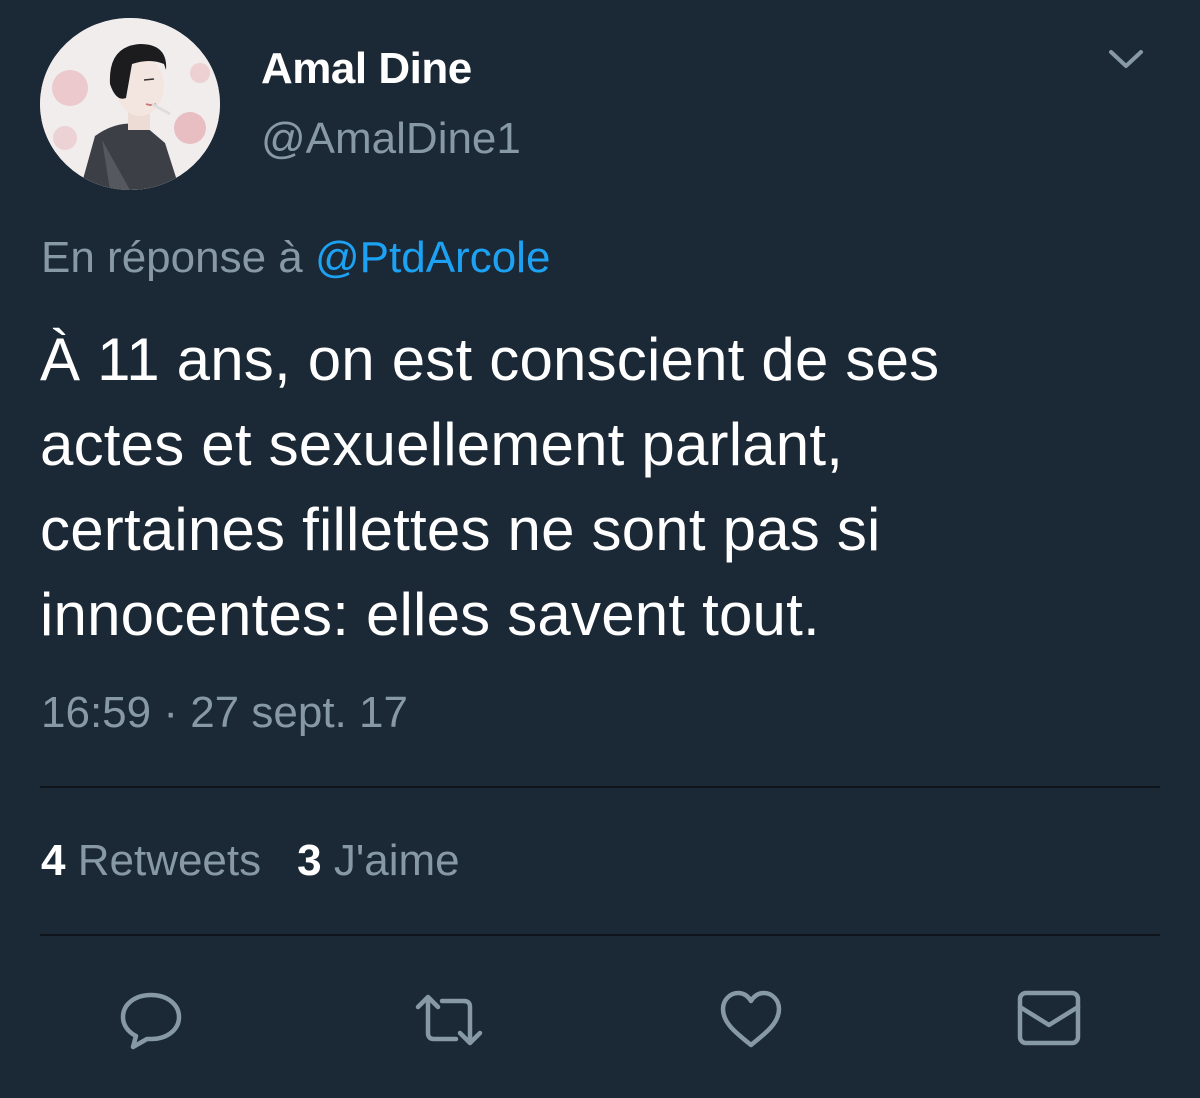 The image size is (1200, 1098). I want to click on author-name: Amal Dine, so click(366, 69).